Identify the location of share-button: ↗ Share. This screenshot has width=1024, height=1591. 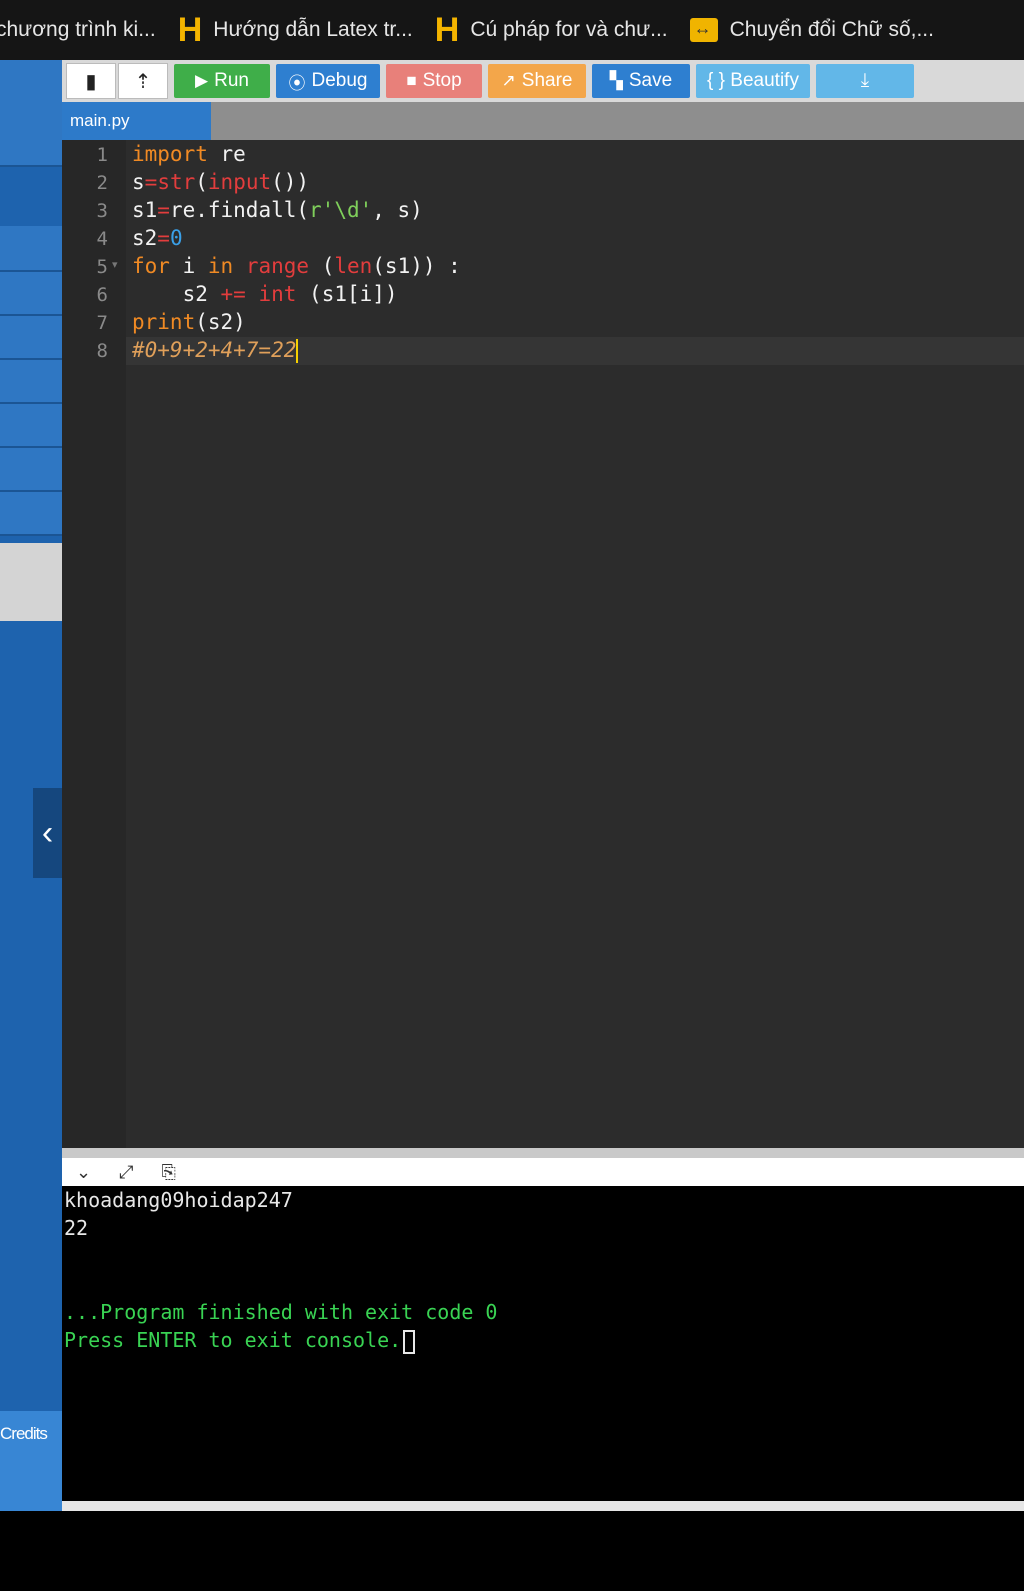
(537, 81).